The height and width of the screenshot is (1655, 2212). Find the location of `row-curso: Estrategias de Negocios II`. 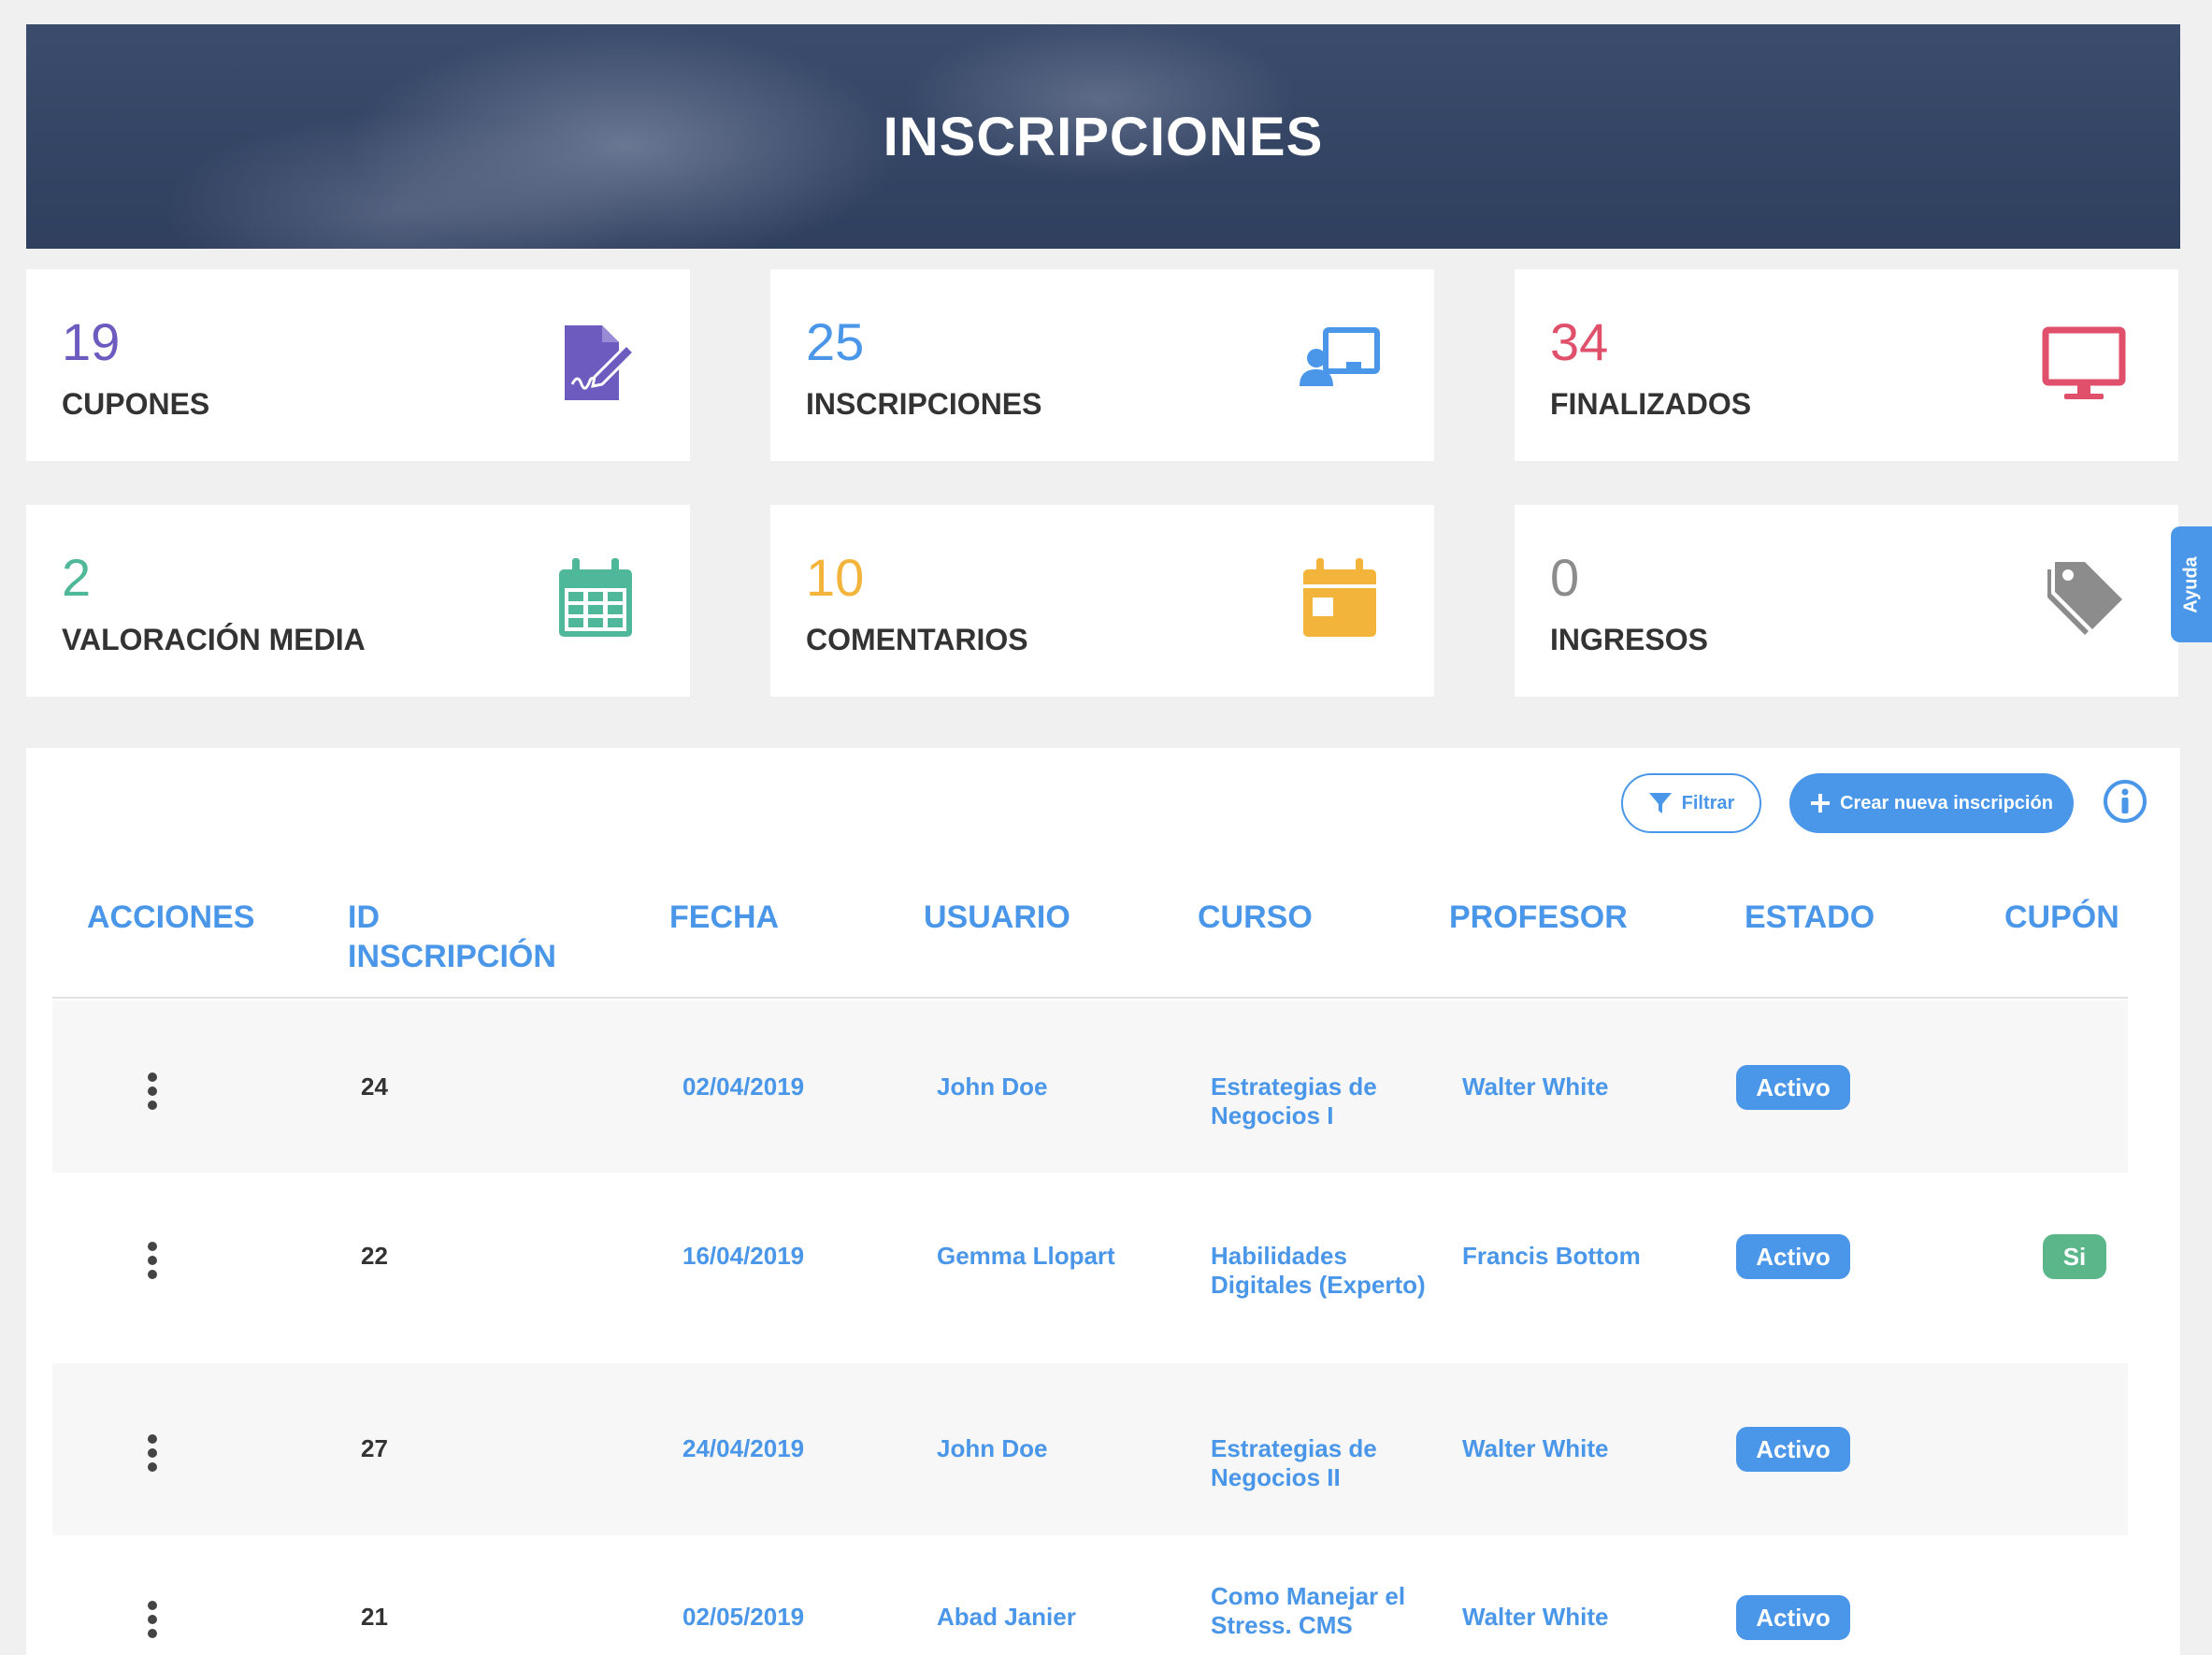

row-curso: Estrategias de Negocios II is located at coordinates (1294, 1463).